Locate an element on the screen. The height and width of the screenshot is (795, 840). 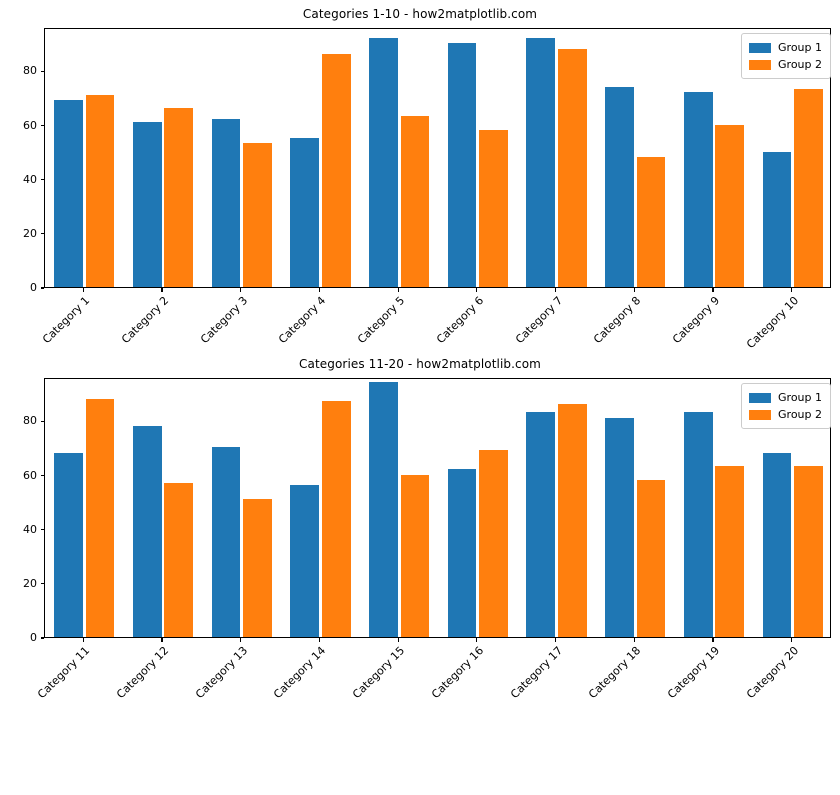
legend-bottom: Group 1 Group 2 is located at coordinates (786, 406).